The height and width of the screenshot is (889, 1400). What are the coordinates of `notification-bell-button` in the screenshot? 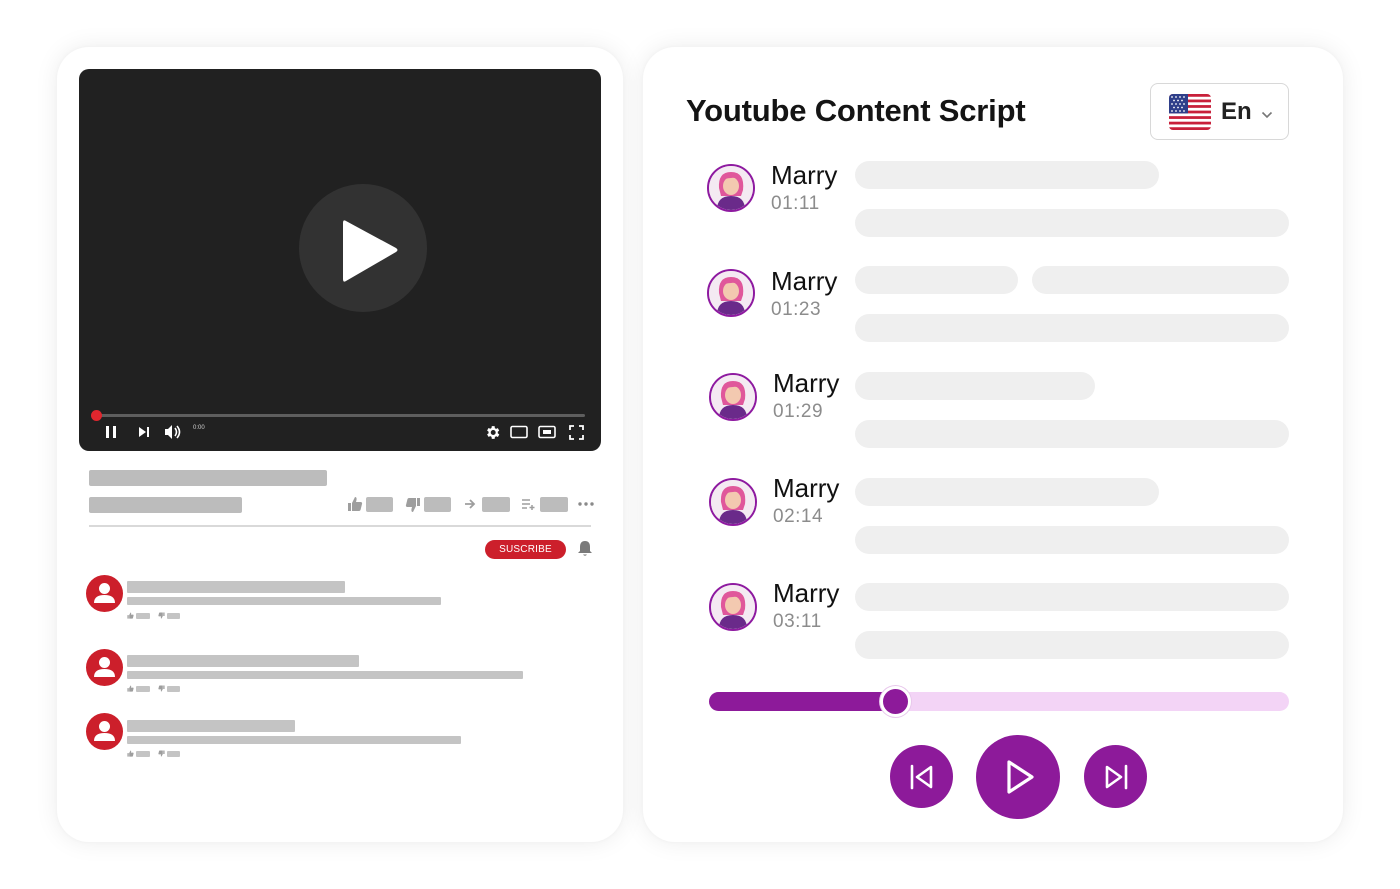 It's located at (585, 551).